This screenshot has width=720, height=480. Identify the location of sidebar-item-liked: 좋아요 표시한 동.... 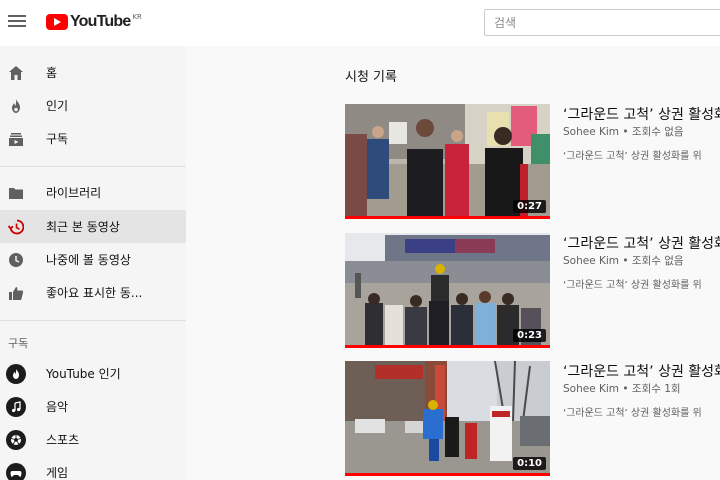
(93, 292).